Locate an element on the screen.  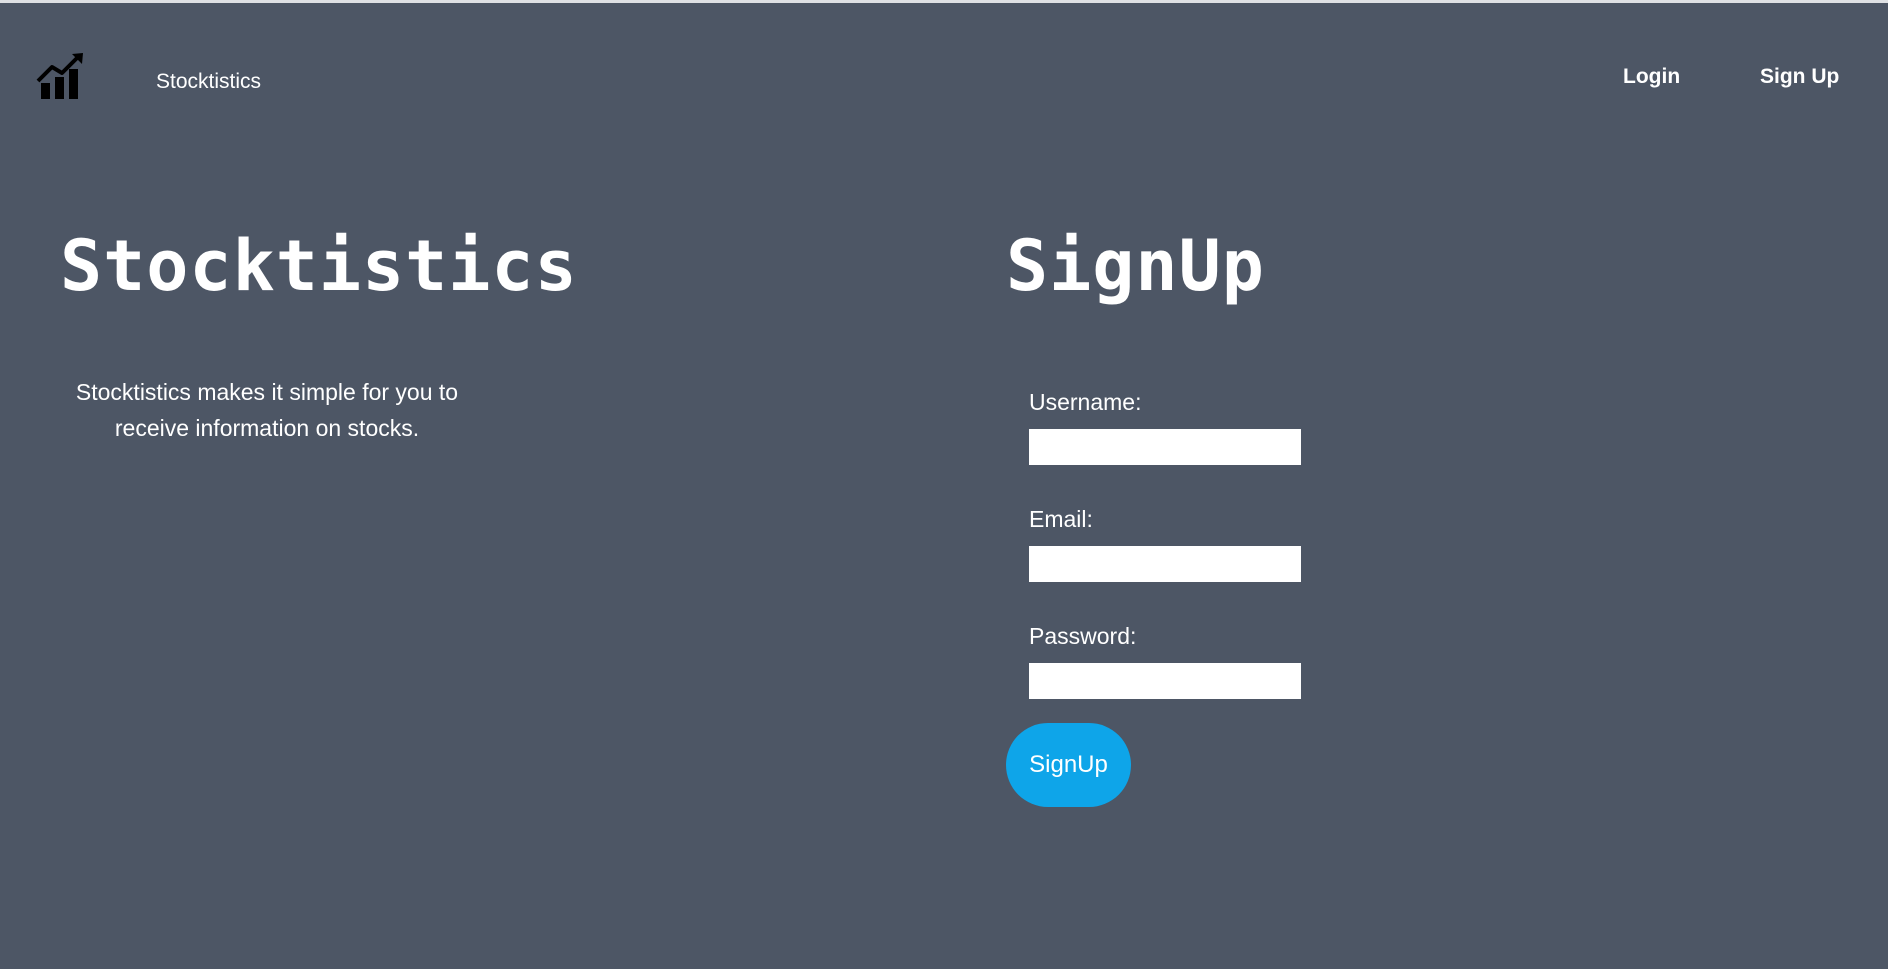
signup-form-title: SignUp is located at coordinates (1135, 266).